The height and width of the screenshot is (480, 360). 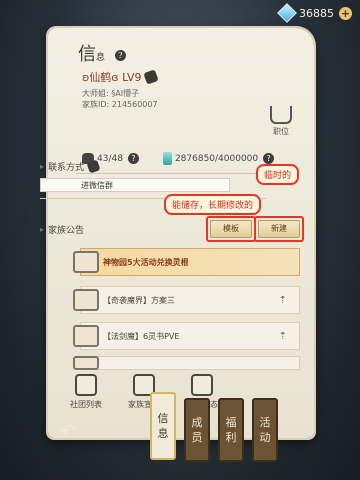 What do you see at coordinates (139, 300) in the screenshot?
I see `notice-text: 【奇袭魔界】方案三` at bounding box center [139, 300].